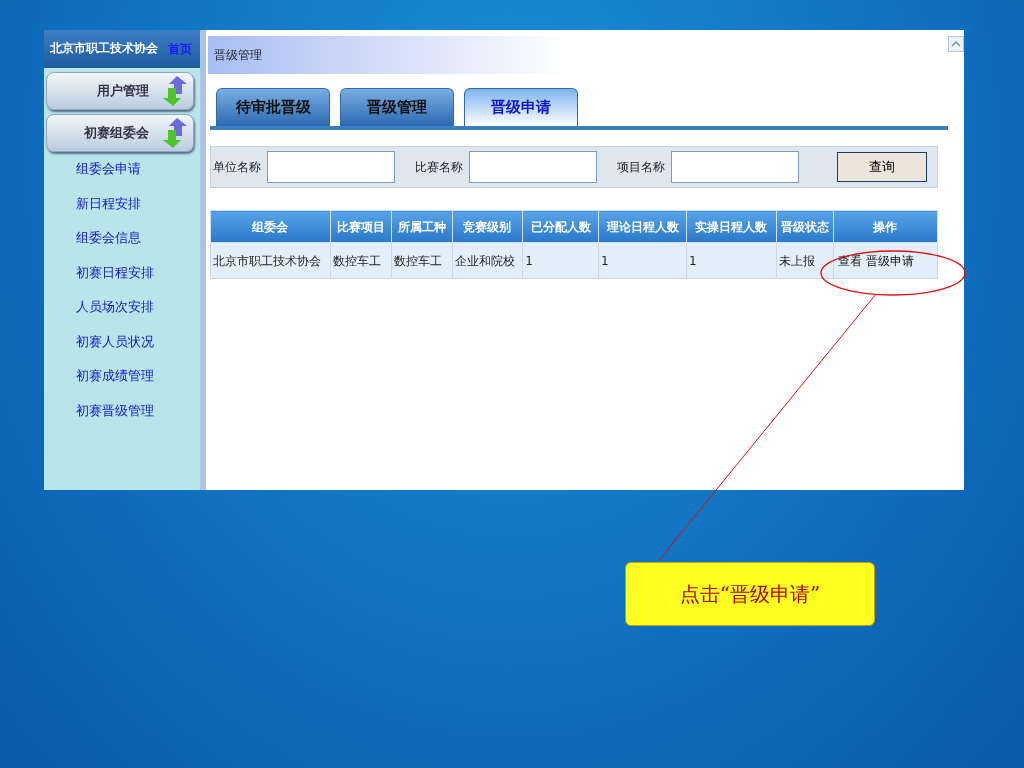 The width and height of the screenshot is (1024, 768). What do you see at coordinates (120, 91) in the screenshot?
I see `menu-group-button: 用户管理` at bounding box center [120, 91].